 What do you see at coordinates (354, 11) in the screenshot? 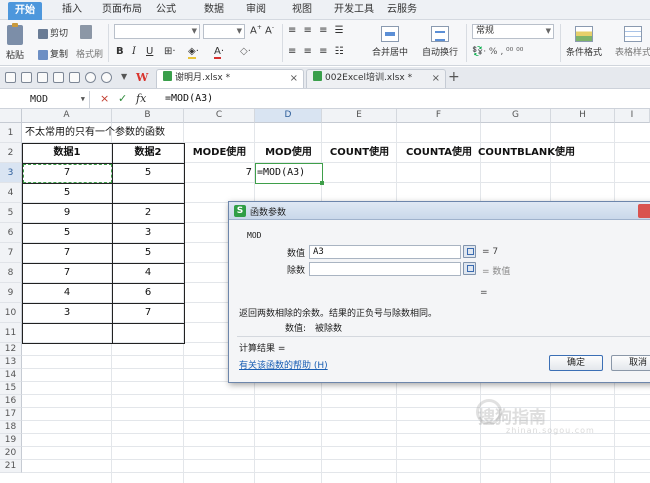
I see `tab-developer: 开发工具` at bounding box center [354, 11].